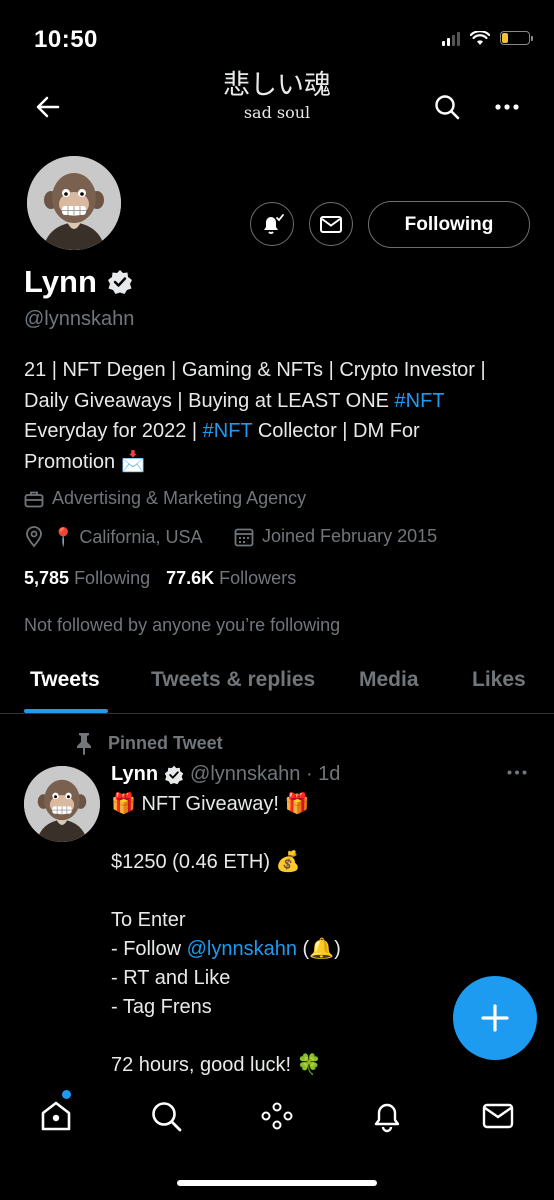 The width and height of the screenshot is (554, 1200). I want to click on profile-name-row: Lynn, so click(78, 282).